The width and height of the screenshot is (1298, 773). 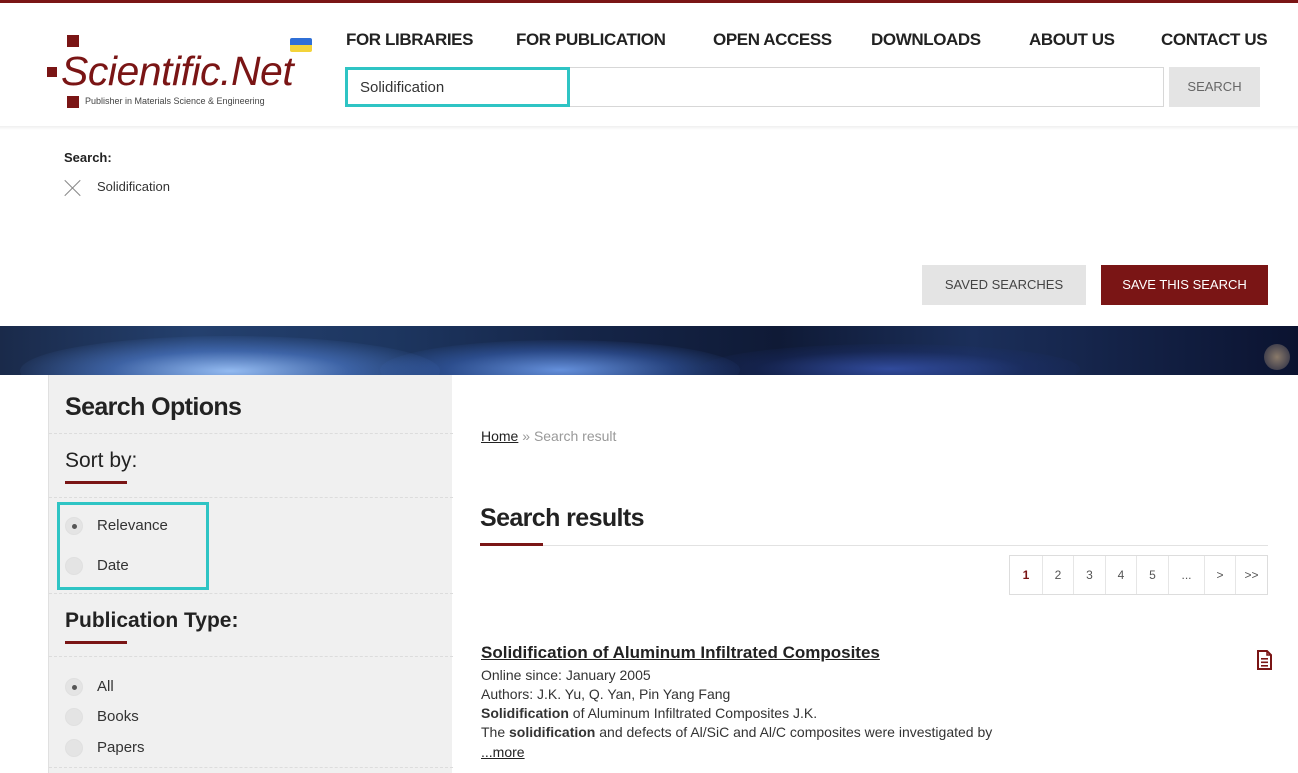 What do you see at coordinates (562, 518) in the screenshot?
I see `results-title: Search results` at bounding box center [562, 518].